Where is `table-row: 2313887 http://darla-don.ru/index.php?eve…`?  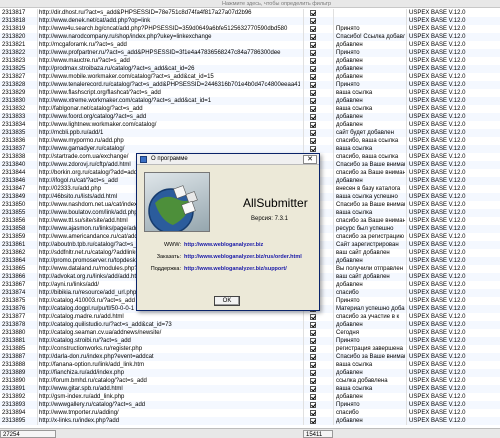
table-row: 2313887 http://darla-don.ru/index.php?eve… is located at coordinates (250, 357).